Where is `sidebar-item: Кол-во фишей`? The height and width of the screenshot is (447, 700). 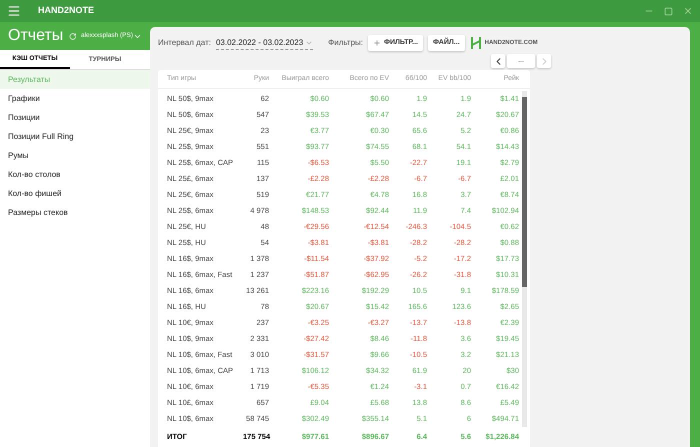
sidebar-item: Кол-во фишей is located at coordinates (75, 193).